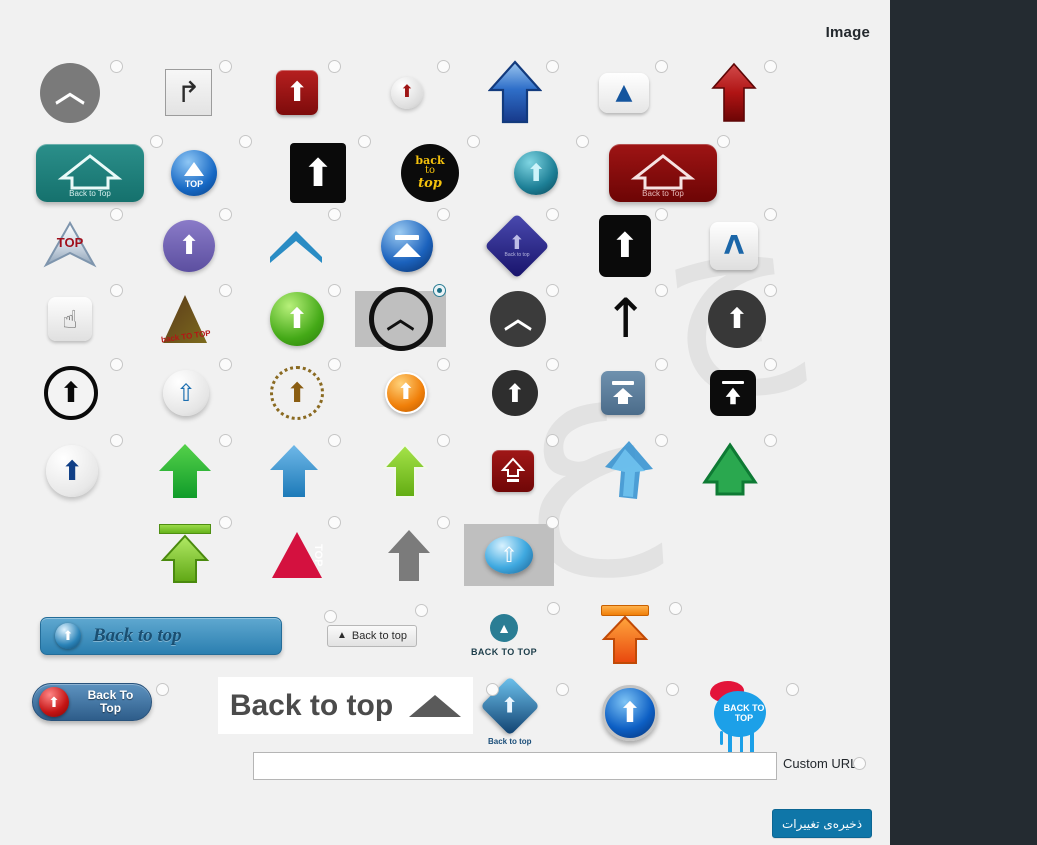 The image size is (1037, 845). Describe the element at coordinates (320, 170) in the screenshot. I see `option-black-square-white-arrow: ⬆` at that location.